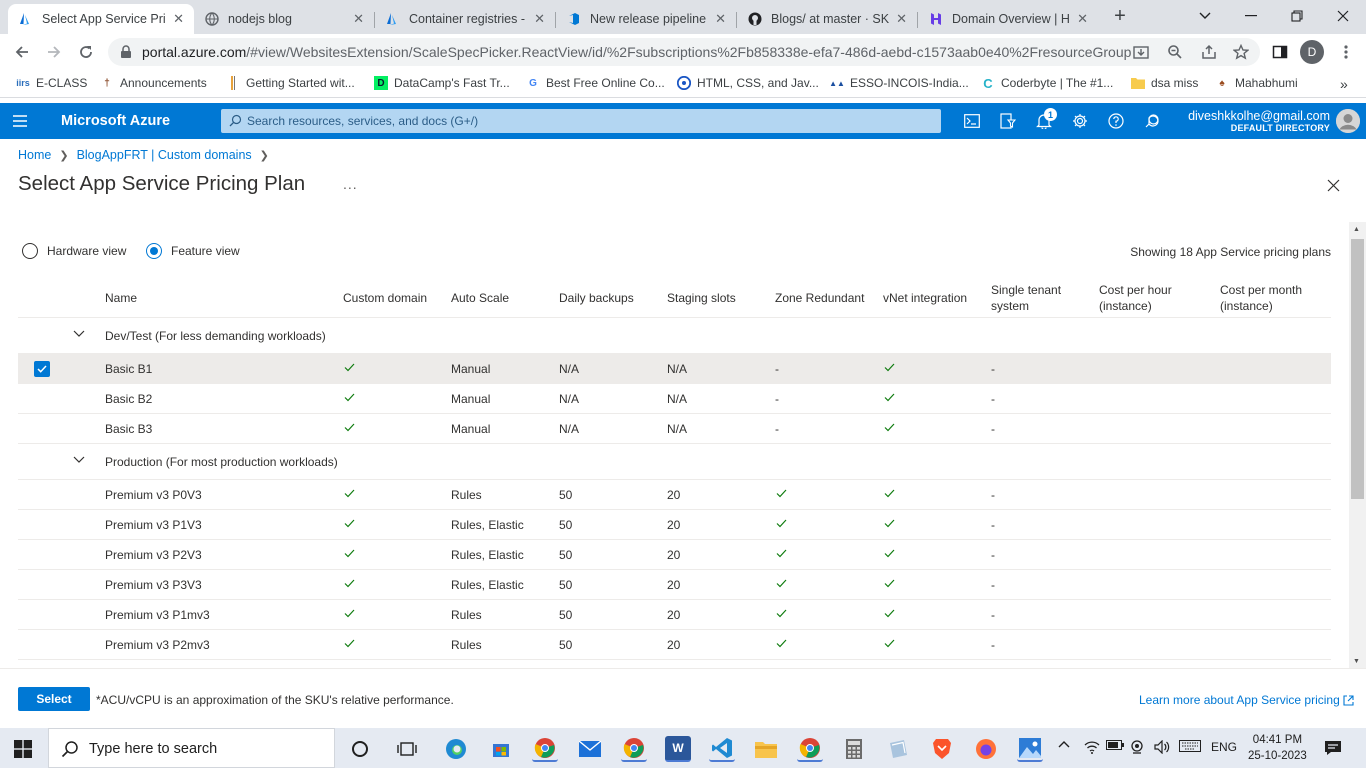 The height and width of the screenshot is (768, 1366). I want to click on user-avatar, so click(1348, 121).